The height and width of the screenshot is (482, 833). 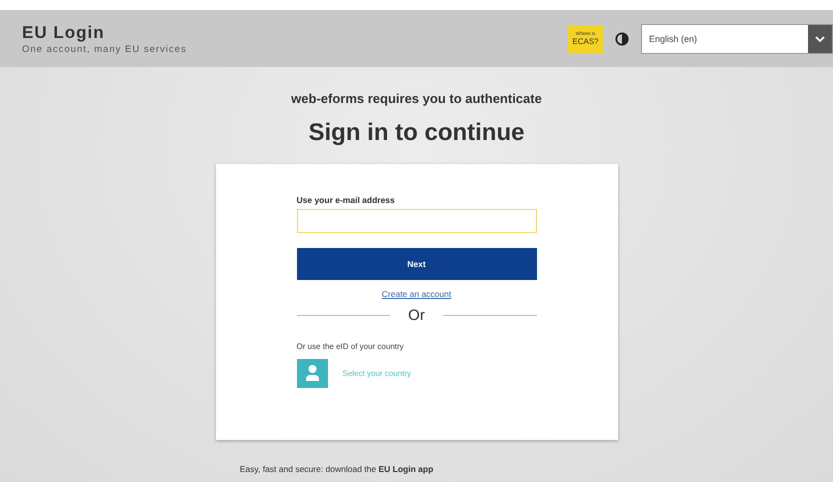 What do you see at coordinates (622, 39) in the screenshot?
I see `contrast-icon` at bounding box center [622, 39].